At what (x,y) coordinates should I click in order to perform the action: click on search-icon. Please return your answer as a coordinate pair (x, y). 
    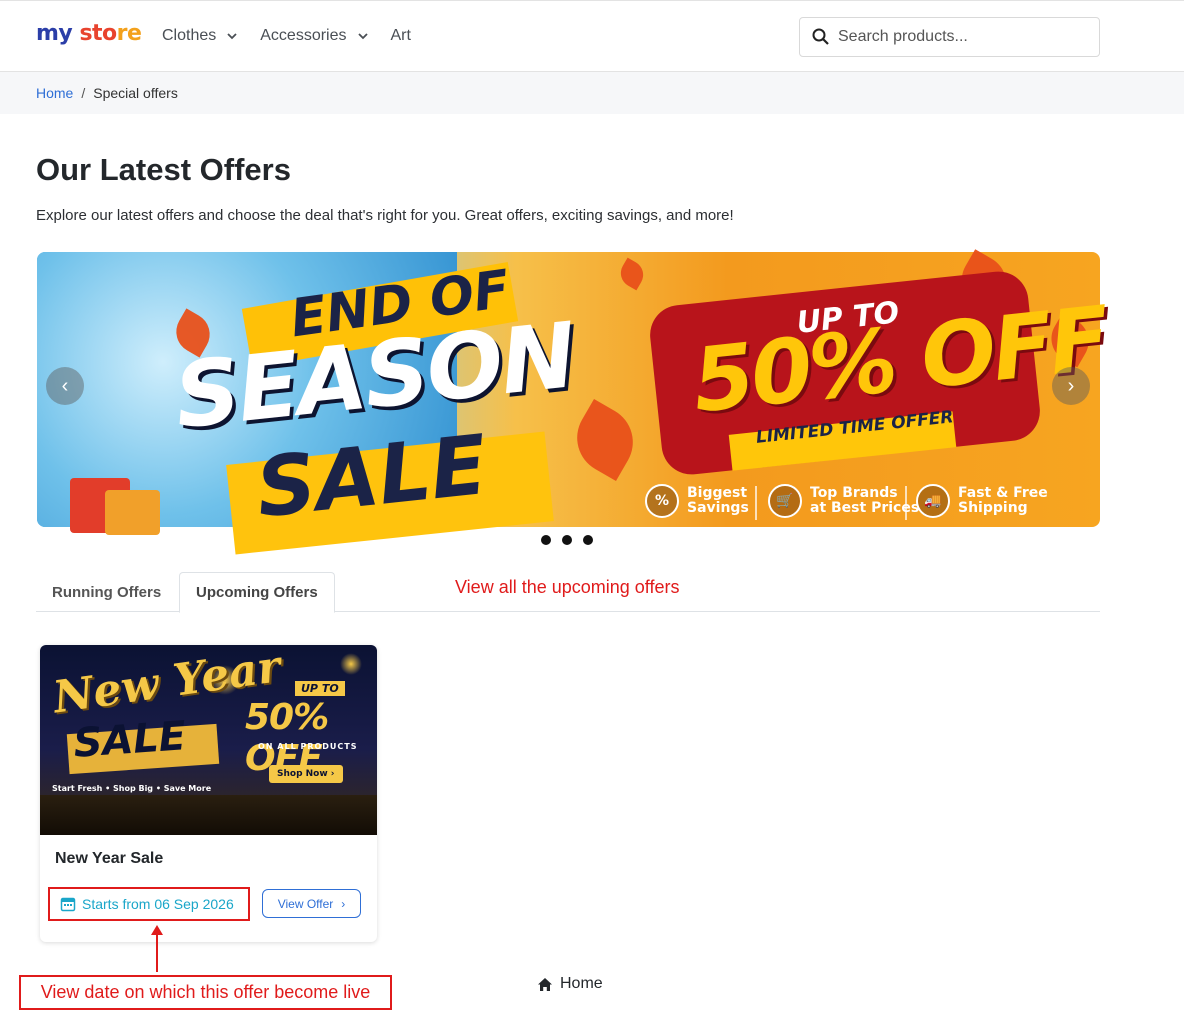
    Looking at the image, I should click on (820, 36).